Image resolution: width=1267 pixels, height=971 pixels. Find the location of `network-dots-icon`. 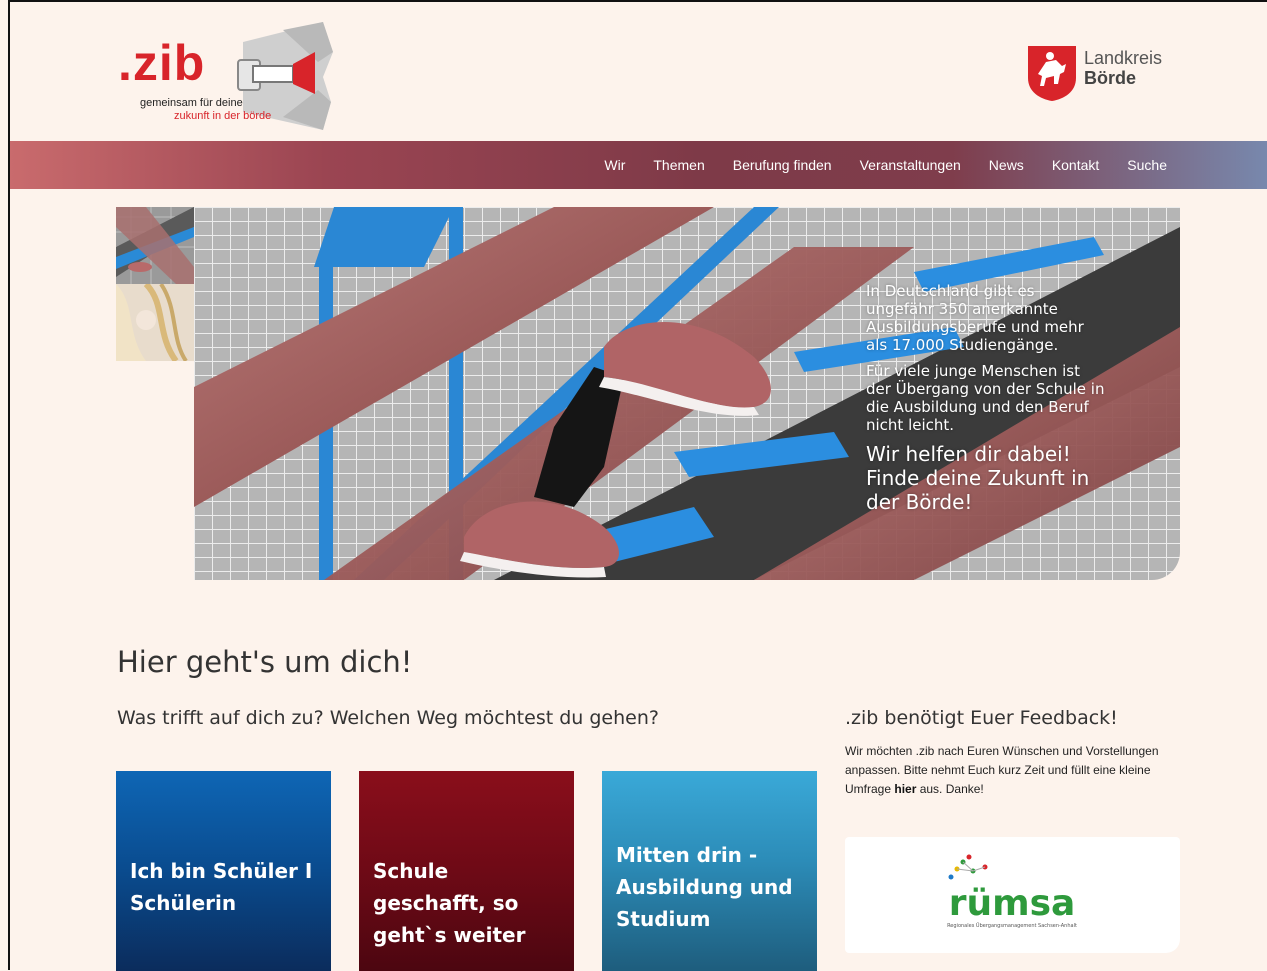

network-dots-icon is located at coordinates (968, 867).